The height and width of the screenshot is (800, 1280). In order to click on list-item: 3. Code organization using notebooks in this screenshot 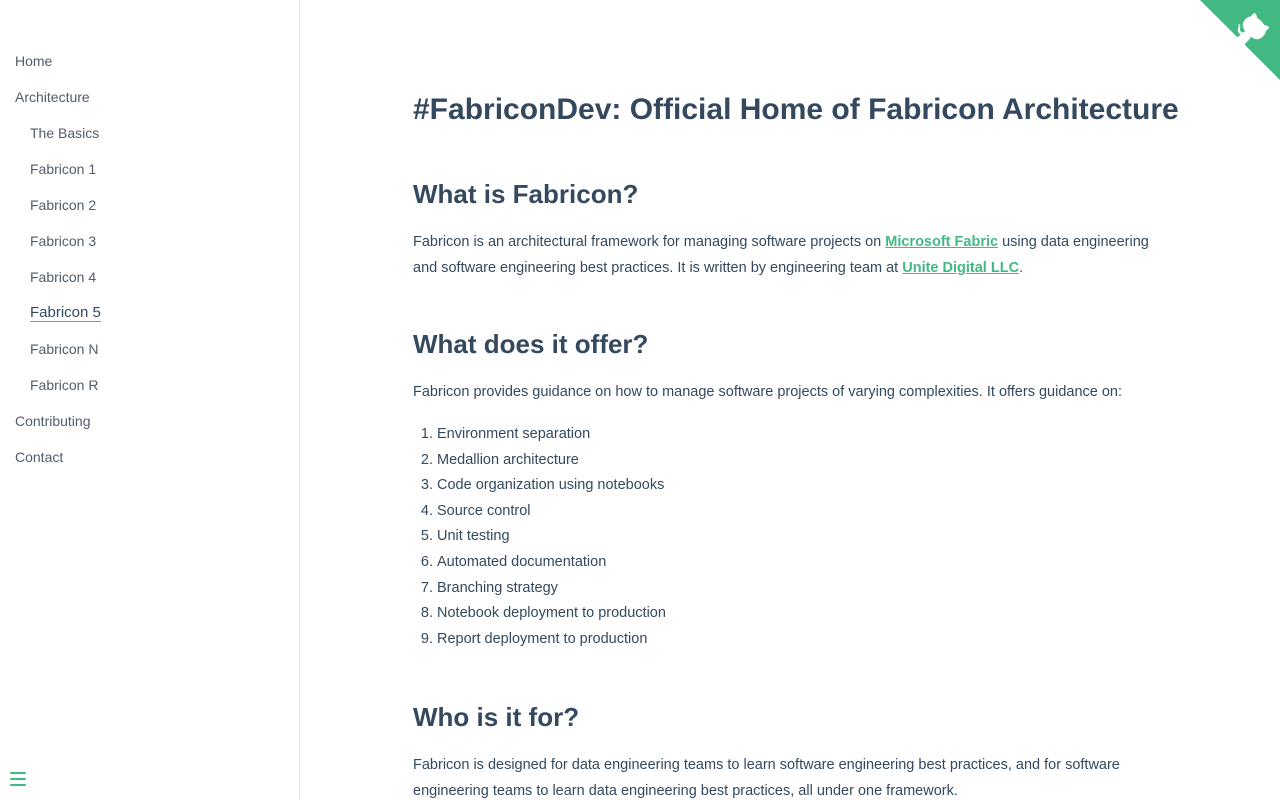, I will do `click(793, 486)`.